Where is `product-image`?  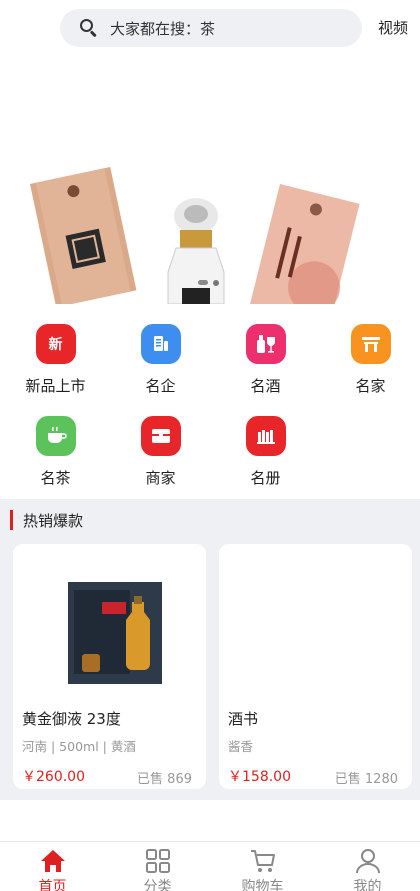
product-image is located at coordinates (115, 633).